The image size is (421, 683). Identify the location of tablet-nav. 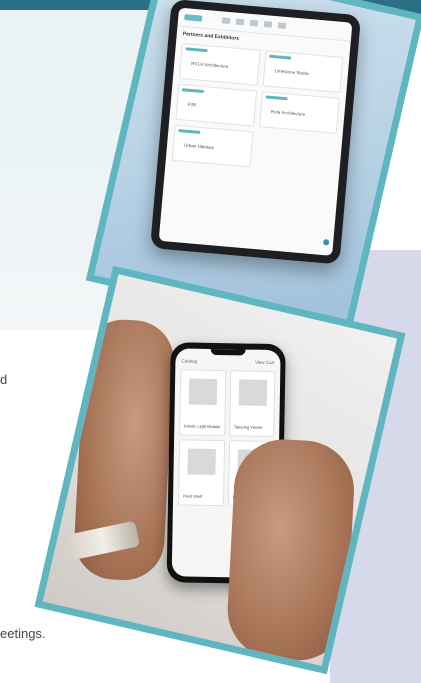
(254, 23).